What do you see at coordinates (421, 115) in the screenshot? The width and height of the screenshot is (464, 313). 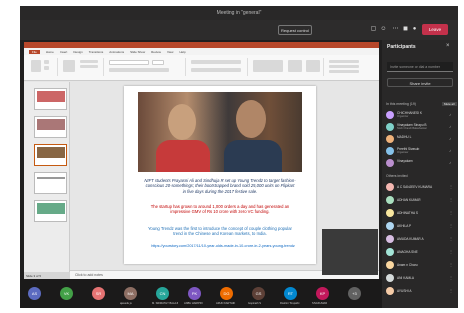 I see `participant-row: CHICHHANESI K Organizer ♪` at bounding box center [421, 115].